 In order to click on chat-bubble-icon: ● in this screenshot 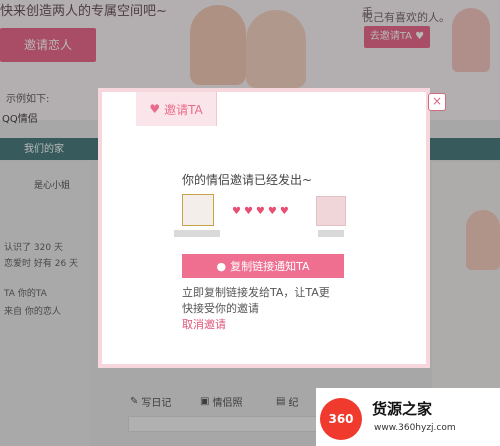, I will do `click(221, 266)`.